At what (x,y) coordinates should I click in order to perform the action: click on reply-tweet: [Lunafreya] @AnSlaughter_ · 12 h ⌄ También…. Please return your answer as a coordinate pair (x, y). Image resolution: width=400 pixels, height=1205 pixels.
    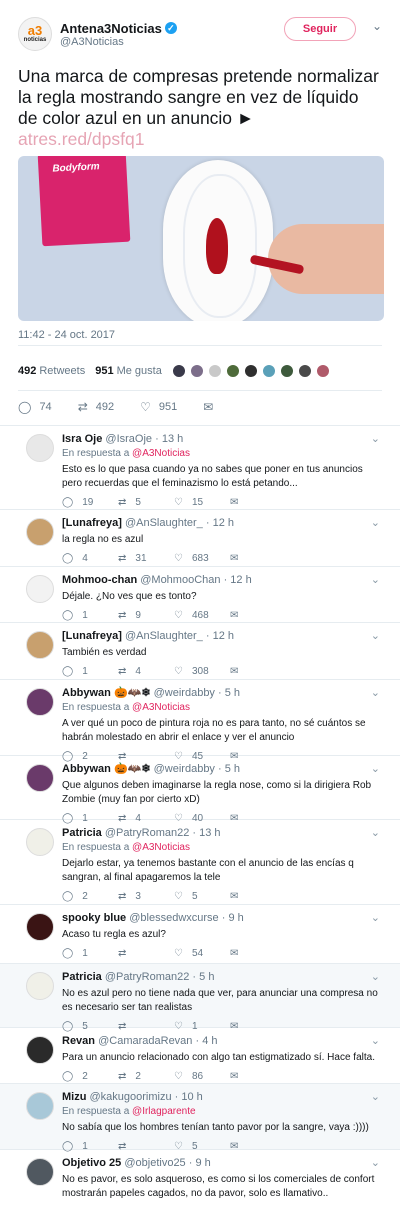
    Looking at the image, I should click on (200, 651).